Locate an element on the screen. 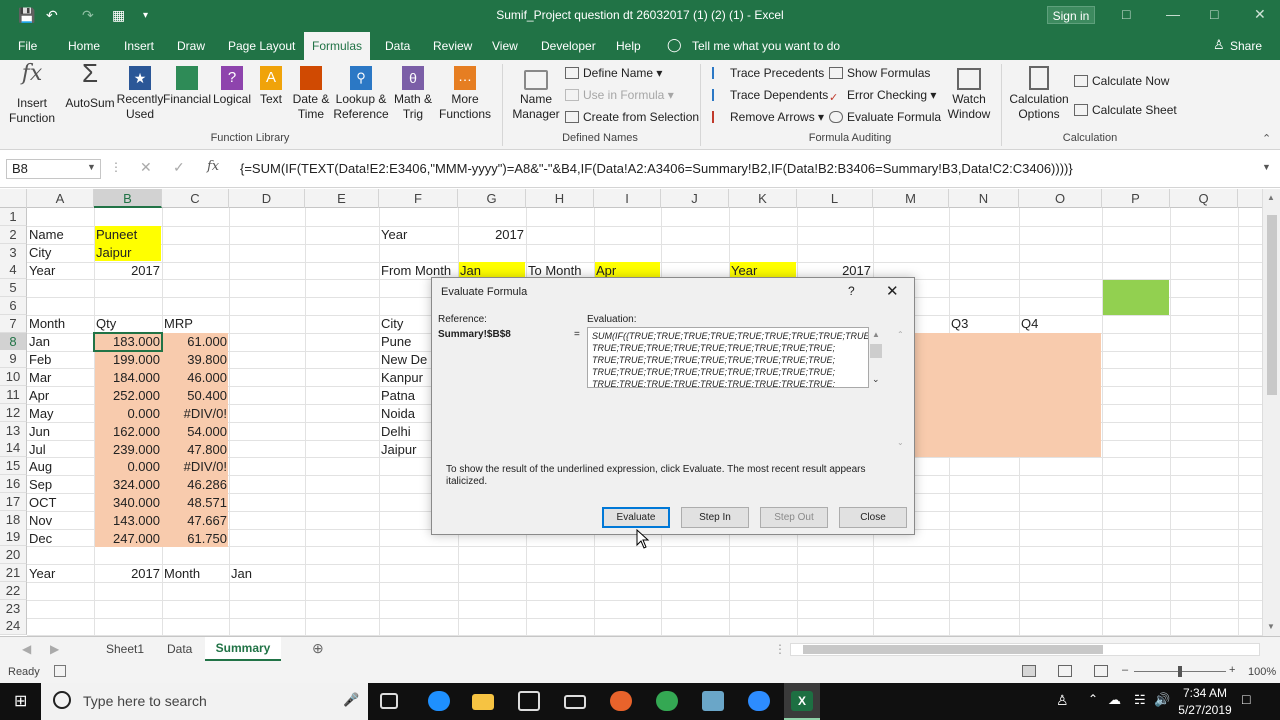 This screenshot has height=720, width=1280. cell-b16: 324.000 is located at coordinates (128, 485).